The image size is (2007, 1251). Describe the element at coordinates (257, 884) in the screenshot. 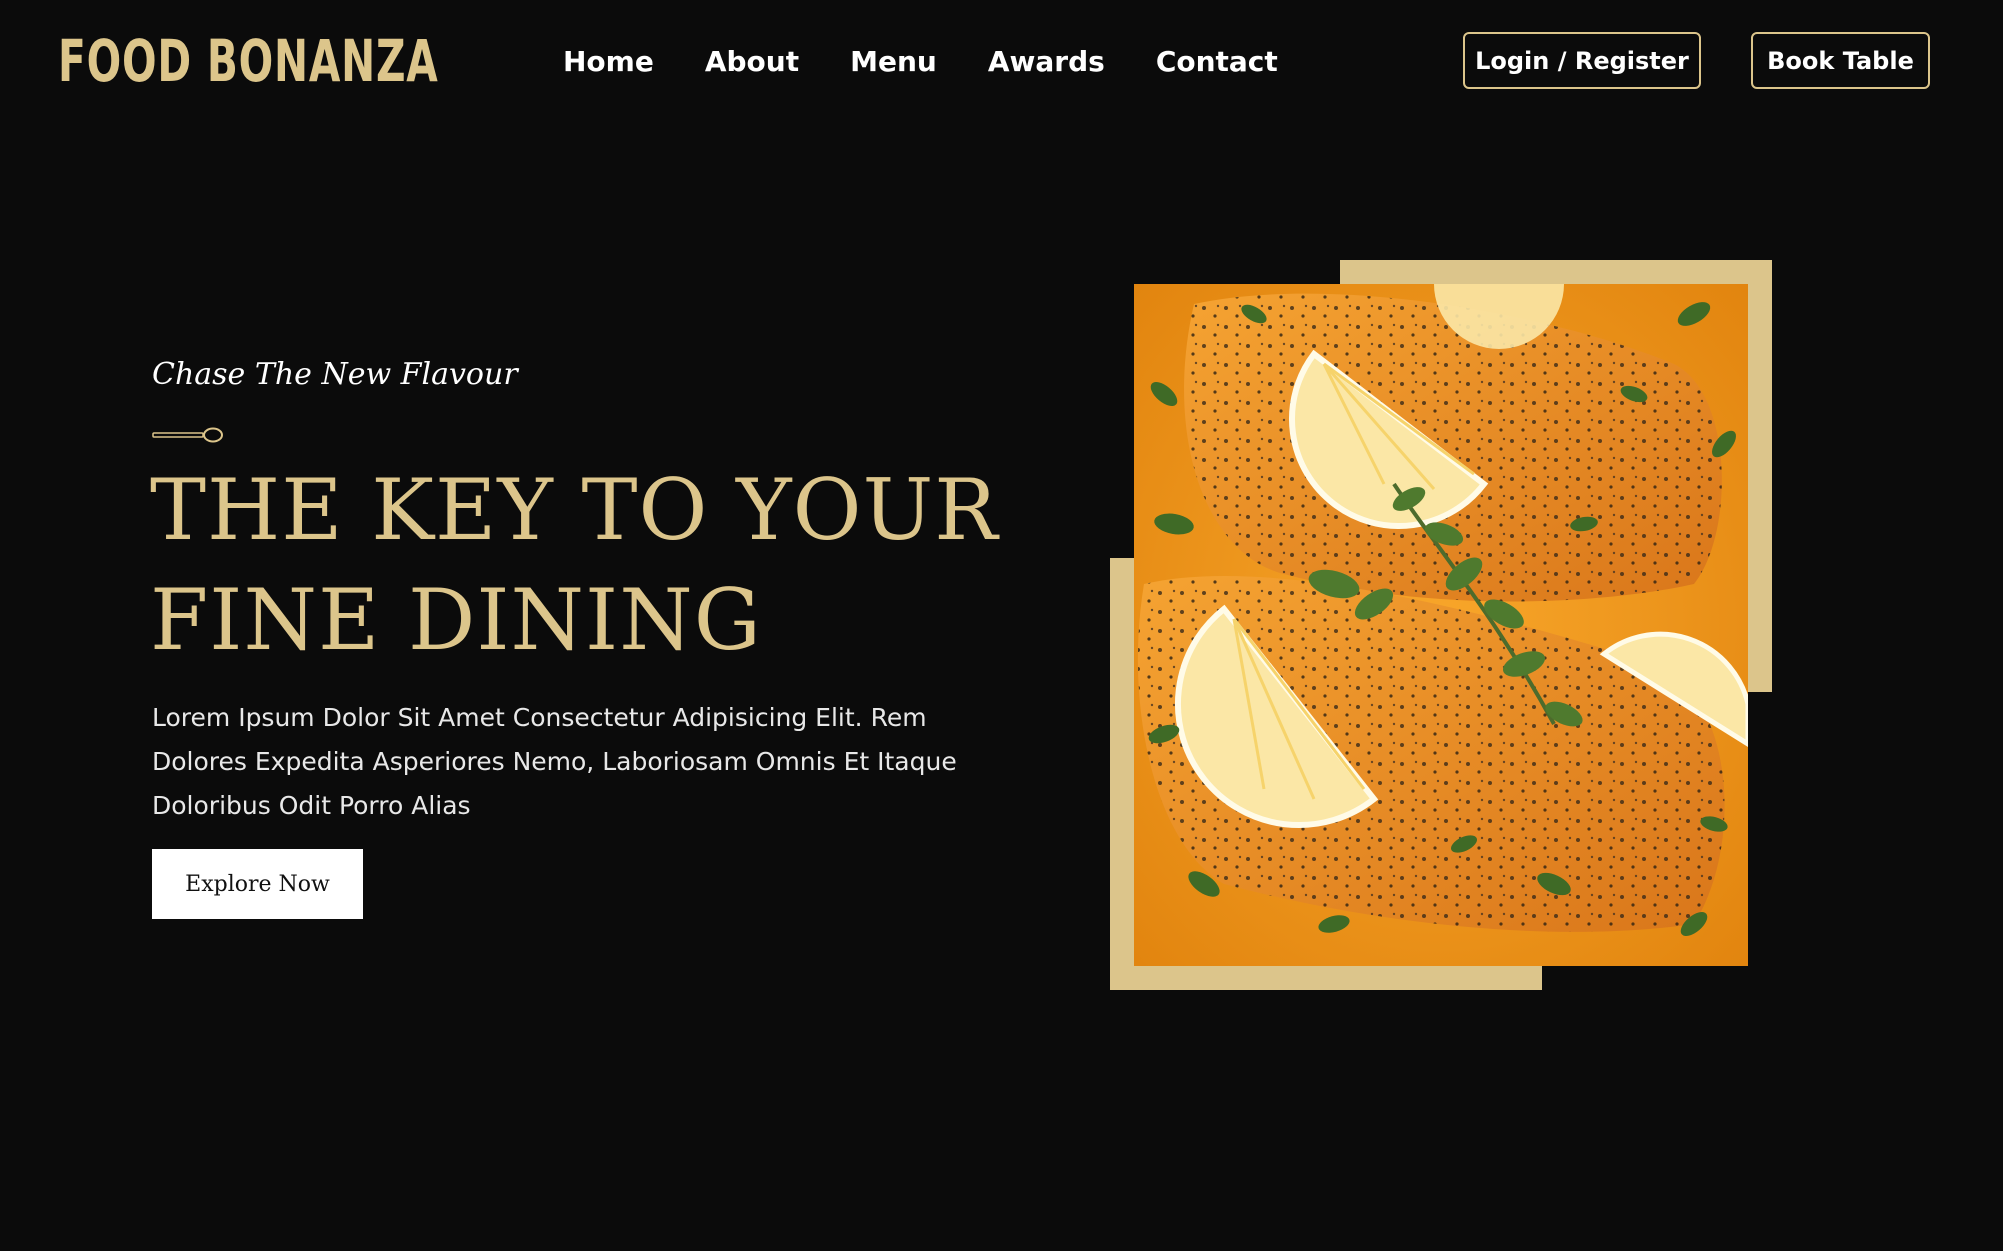

I see `explore-now-button: Explore Now` at that location.